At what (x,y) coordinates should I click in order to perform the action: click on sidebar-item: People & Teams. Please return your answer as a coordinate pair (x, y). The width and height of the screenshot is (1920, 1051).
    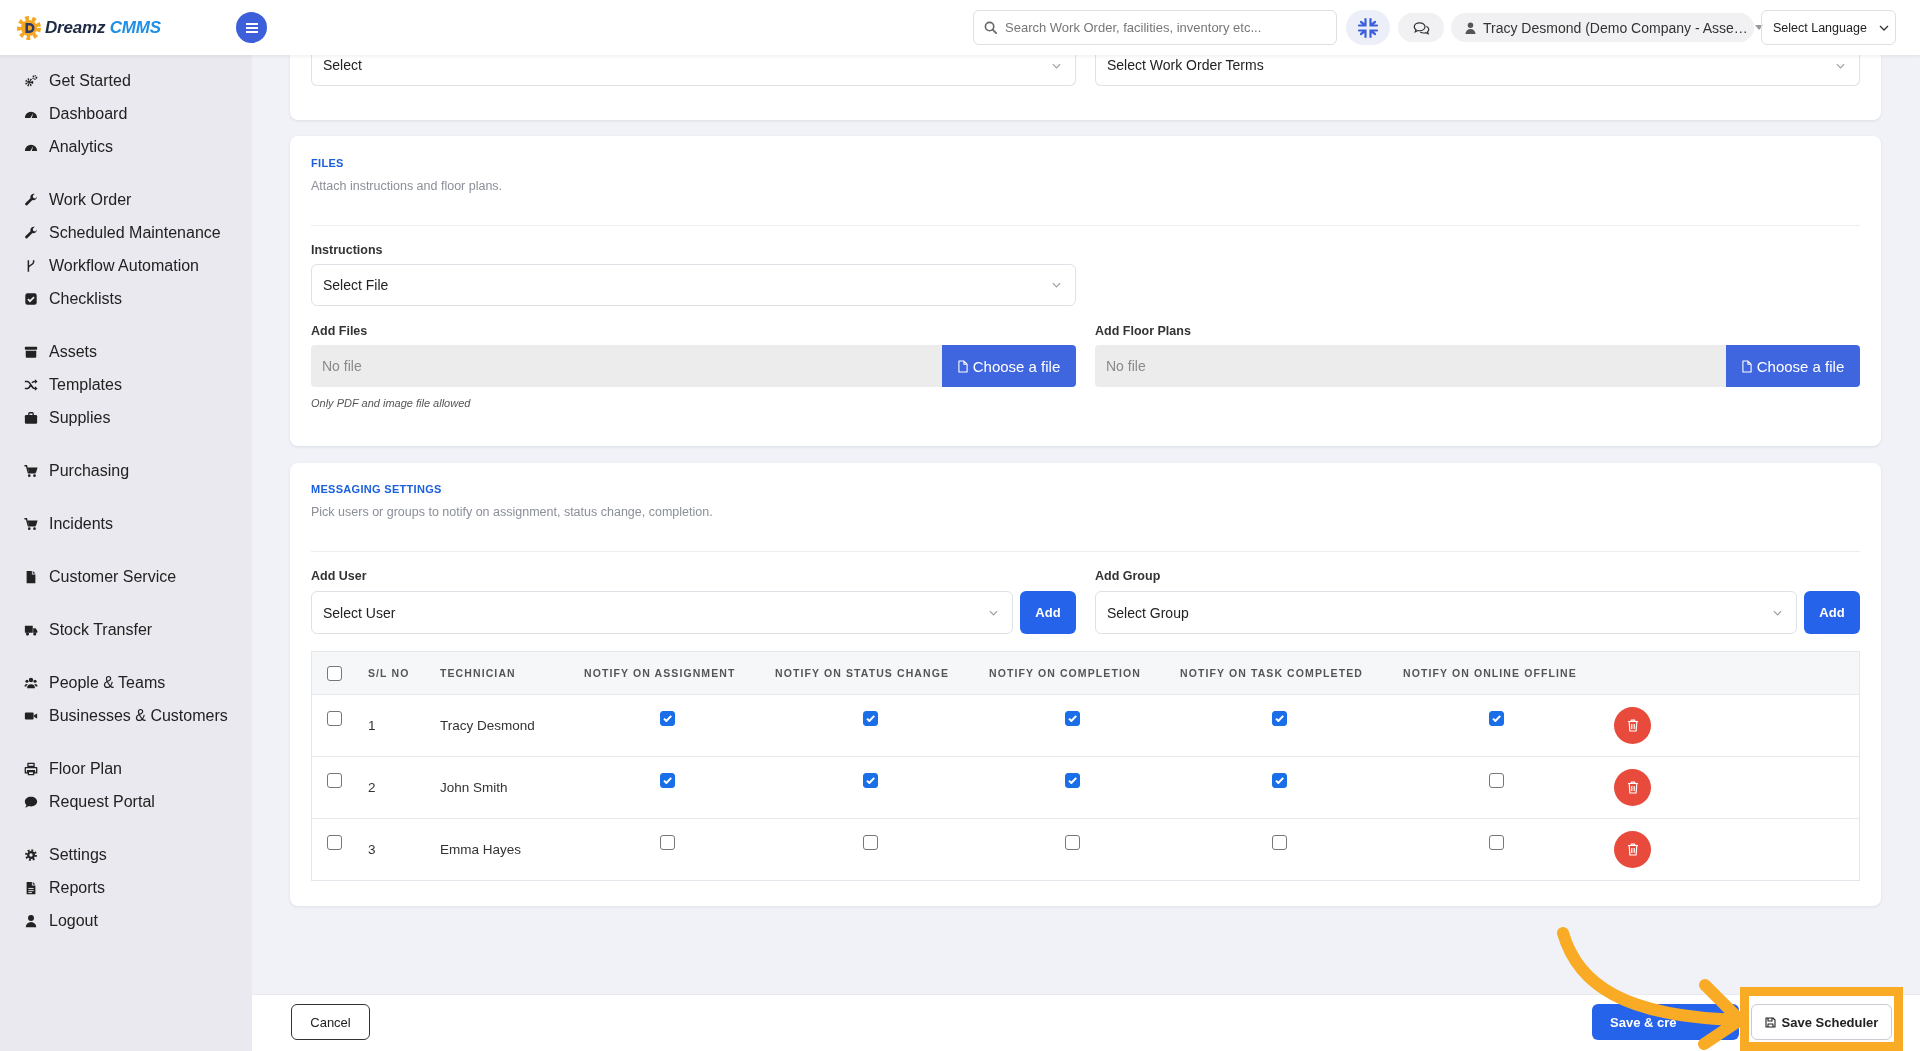
    Looking at the image, I should click on (126, 682).